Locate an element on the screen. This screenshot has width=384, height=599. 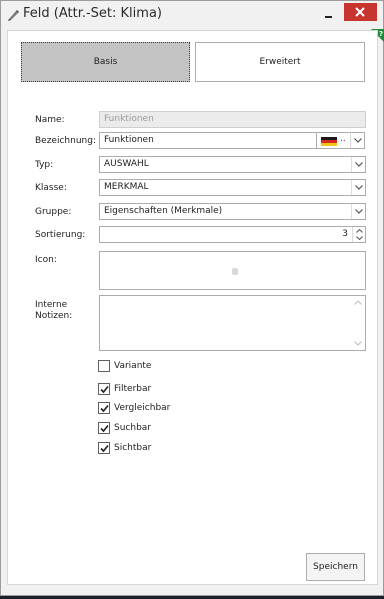
notizen-textarea is located at coordinates (232, 323).